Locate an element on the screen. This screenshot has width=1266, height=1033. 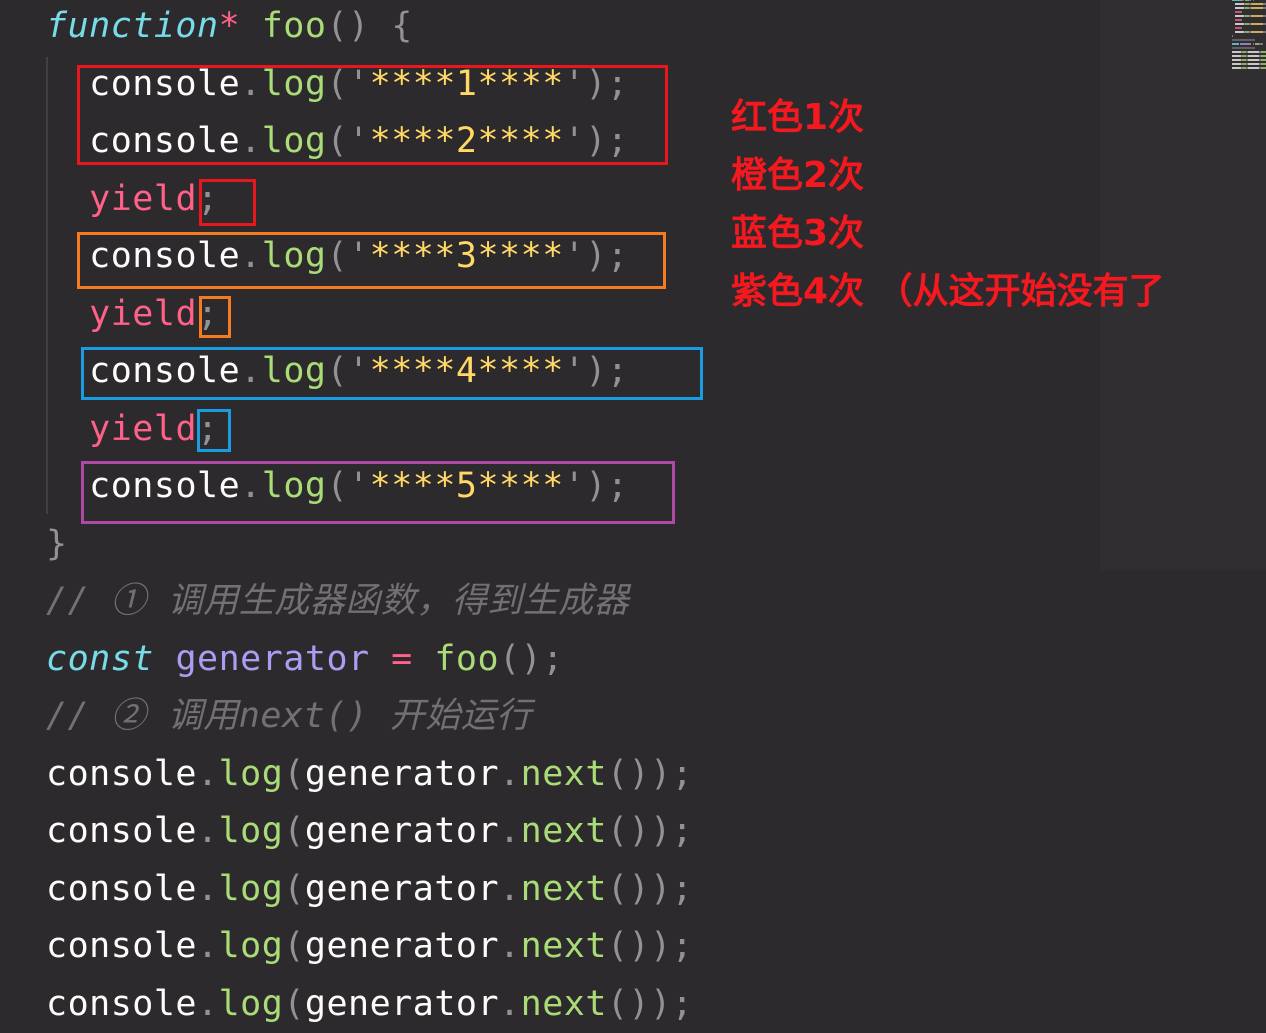
minimap is located at coordinates (1249, 37).